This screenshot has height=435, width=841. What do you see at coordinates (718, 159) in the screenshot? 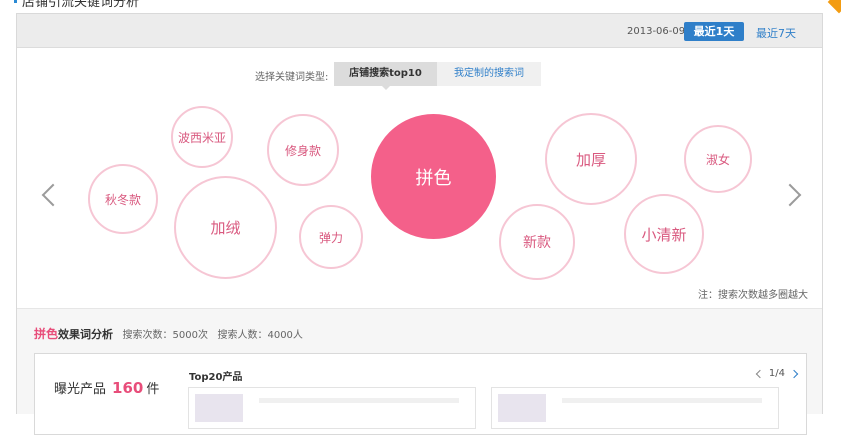
I see `keyword-bubble: 淑女` at bounding box center [718, 159].